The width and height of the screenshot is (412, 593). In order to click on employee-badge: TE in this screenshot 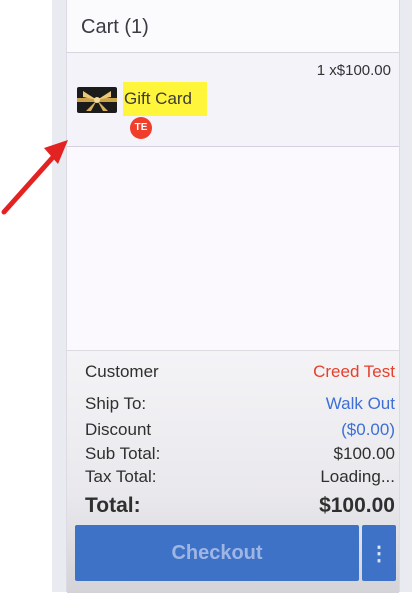, I will do `click(141, 128)`.